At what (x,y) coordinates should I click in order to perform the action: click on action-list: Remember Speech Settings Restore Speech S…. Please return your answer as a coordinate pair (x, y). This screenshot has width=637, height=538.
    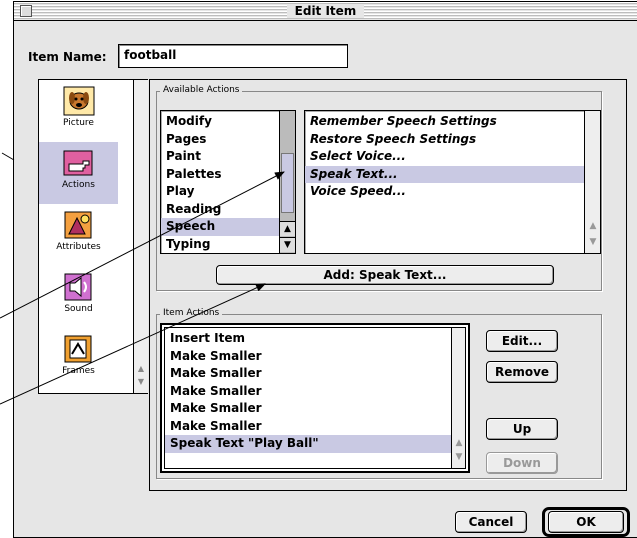
    Looking at the image, I should click on (452, 182).